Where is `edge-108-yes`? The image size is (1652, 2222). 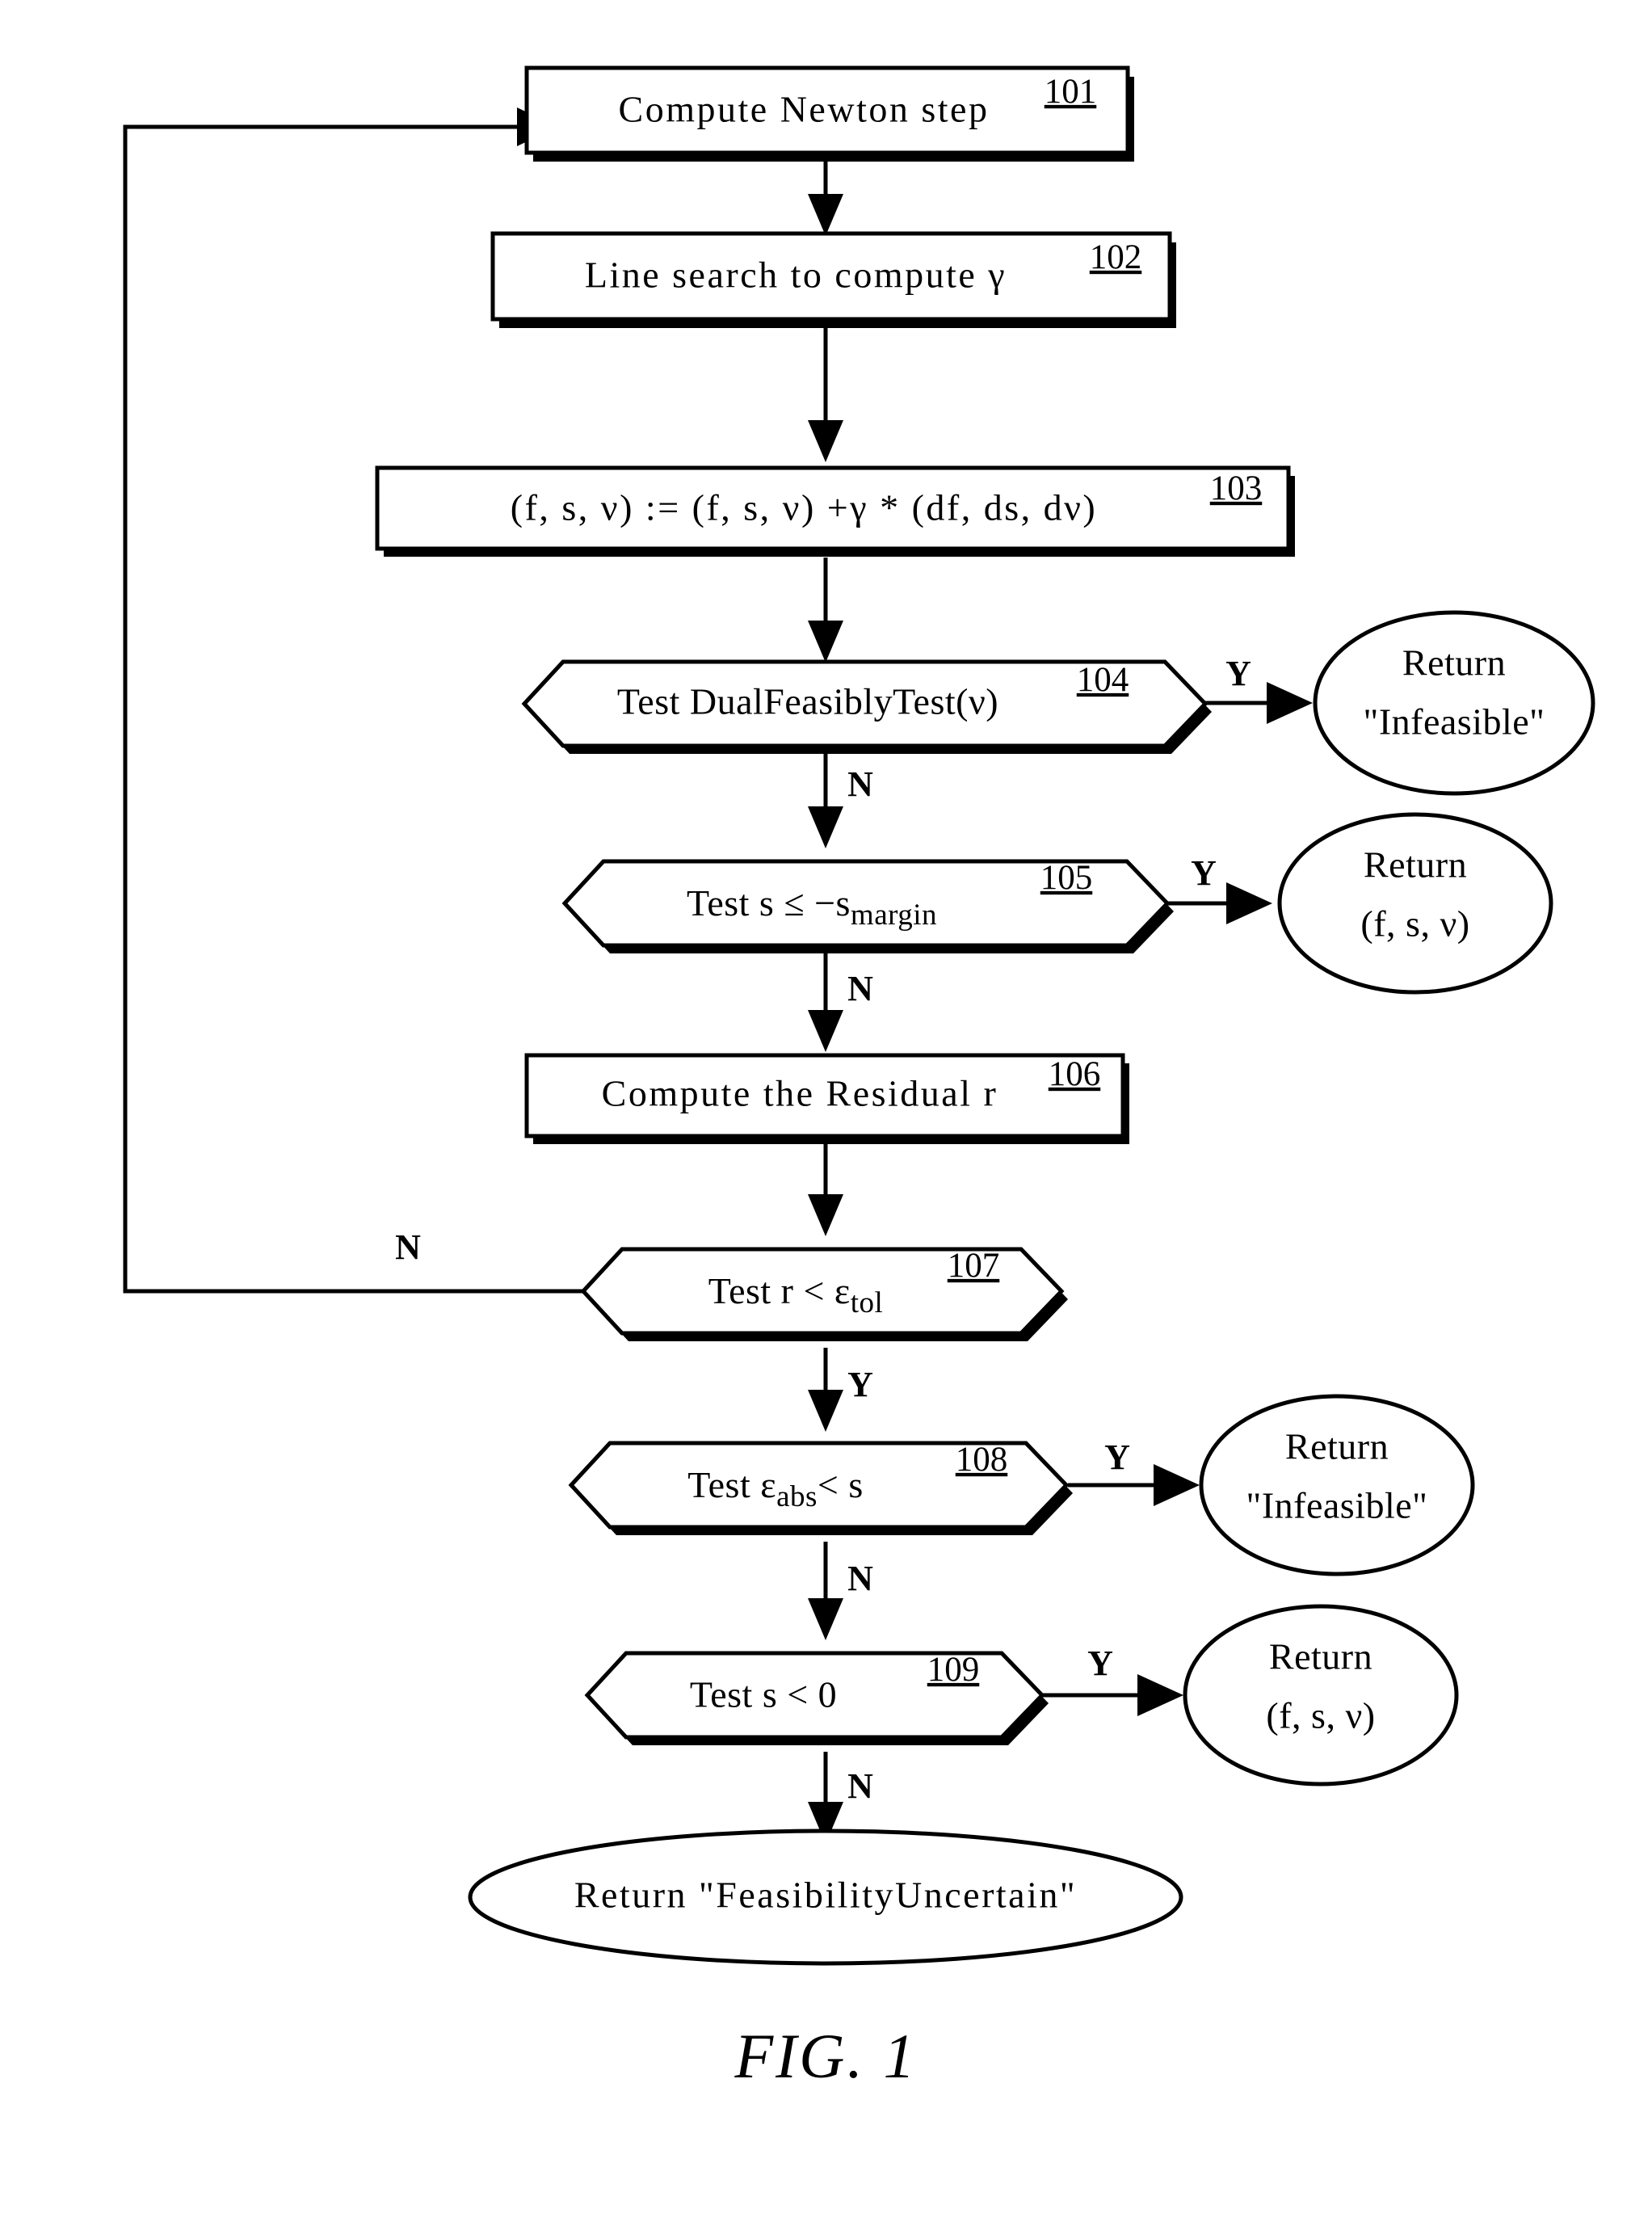 edge-108-yes is located at coordinates (1134, 1485).